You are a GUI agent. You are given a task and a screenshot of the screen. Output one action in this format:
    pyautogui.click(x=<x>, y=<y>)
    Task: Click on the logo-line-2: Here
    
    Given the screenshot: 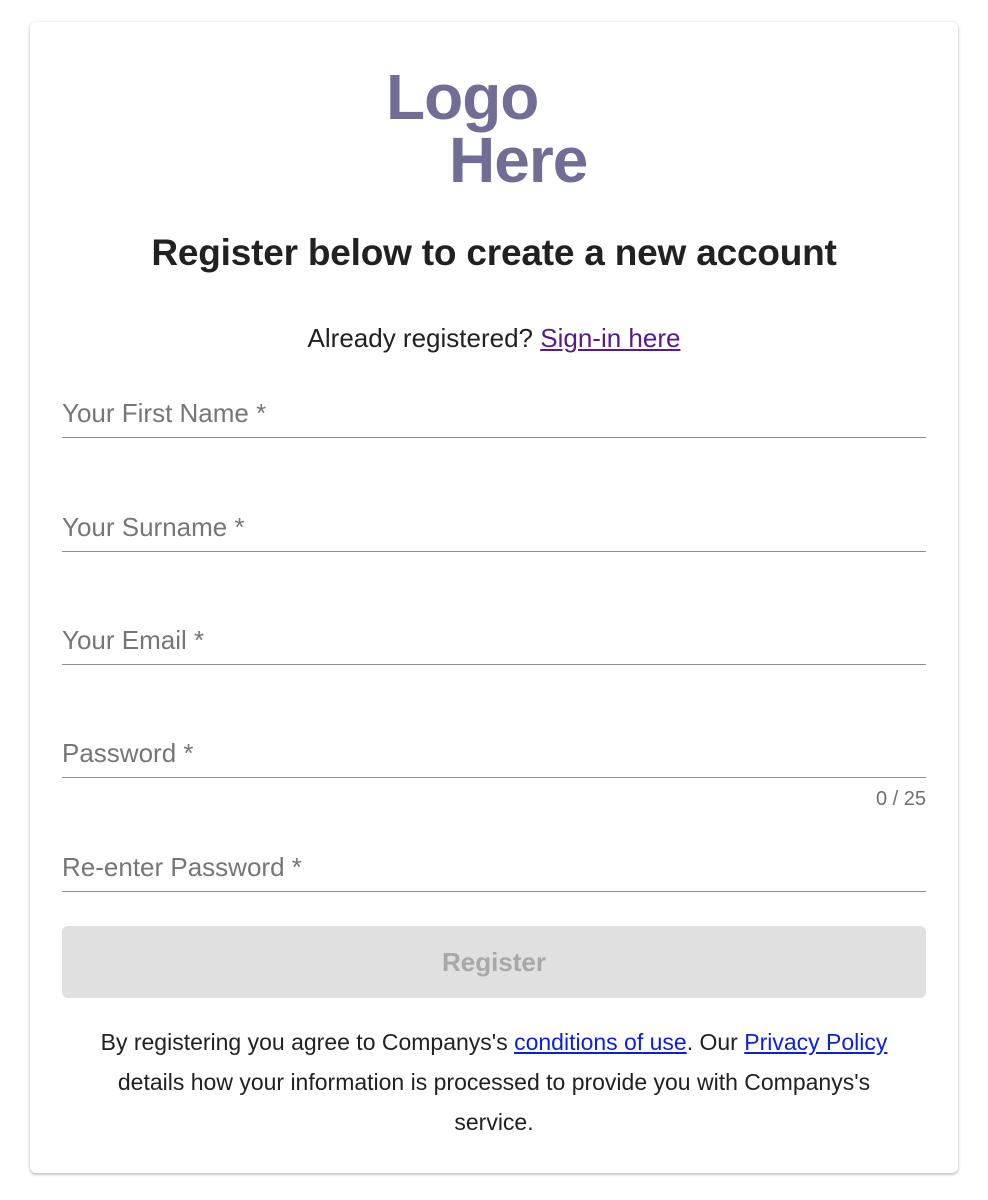 What is the action you would take?
    pyautogui.click(x=518, y=160)
    